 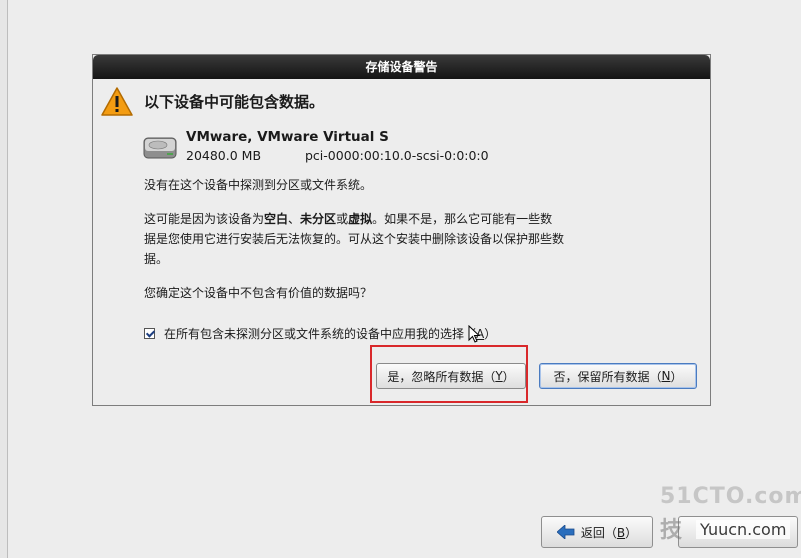 I want to click on hard-disk-icon, so click(x=160, y=148).